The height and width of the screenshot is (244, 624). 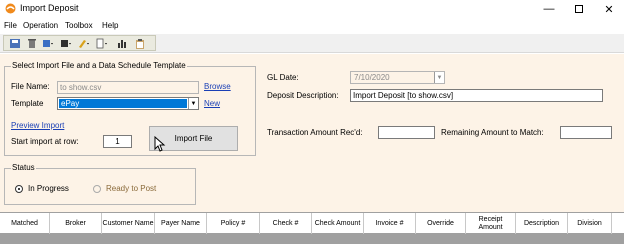 What do you see at coordinates (117, 141) in the screenshot?
I see `start-row-field: 1` at bounding box center [117, 141].